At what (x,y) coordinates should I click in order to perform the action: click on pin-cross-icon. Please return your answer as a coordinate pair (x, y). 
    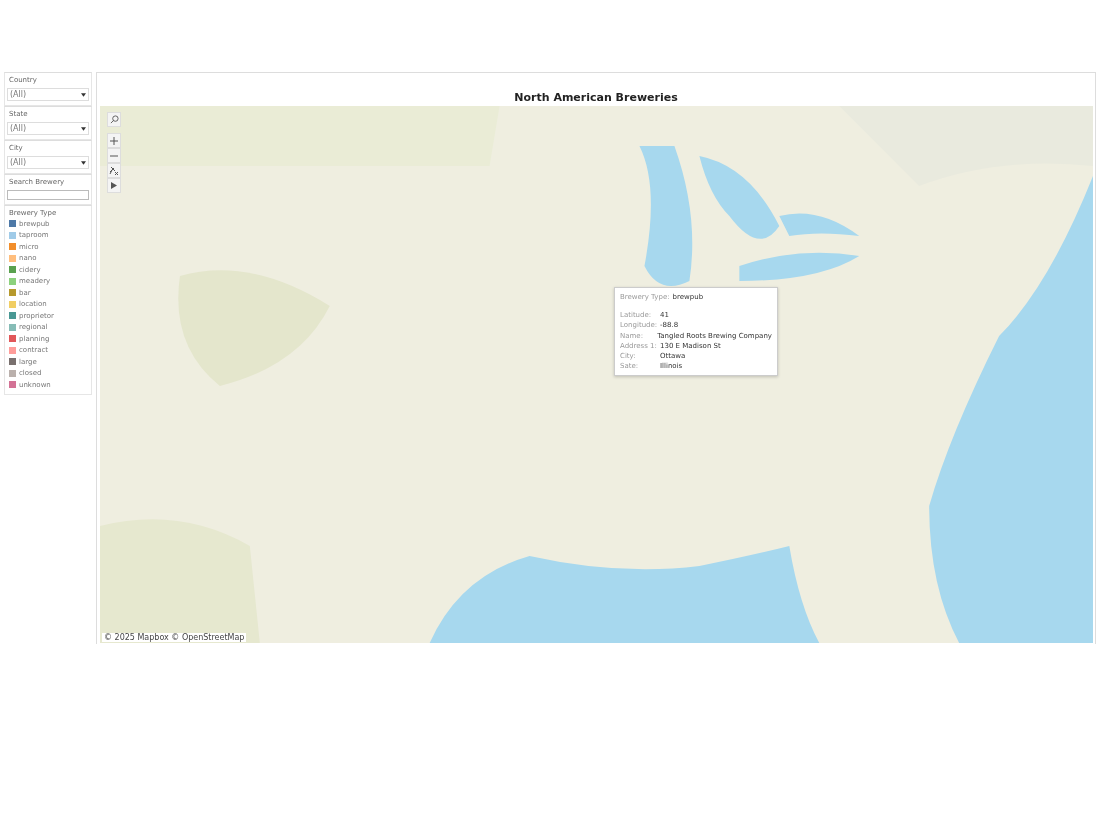
    Looking at the image, I should click on (114, 170).